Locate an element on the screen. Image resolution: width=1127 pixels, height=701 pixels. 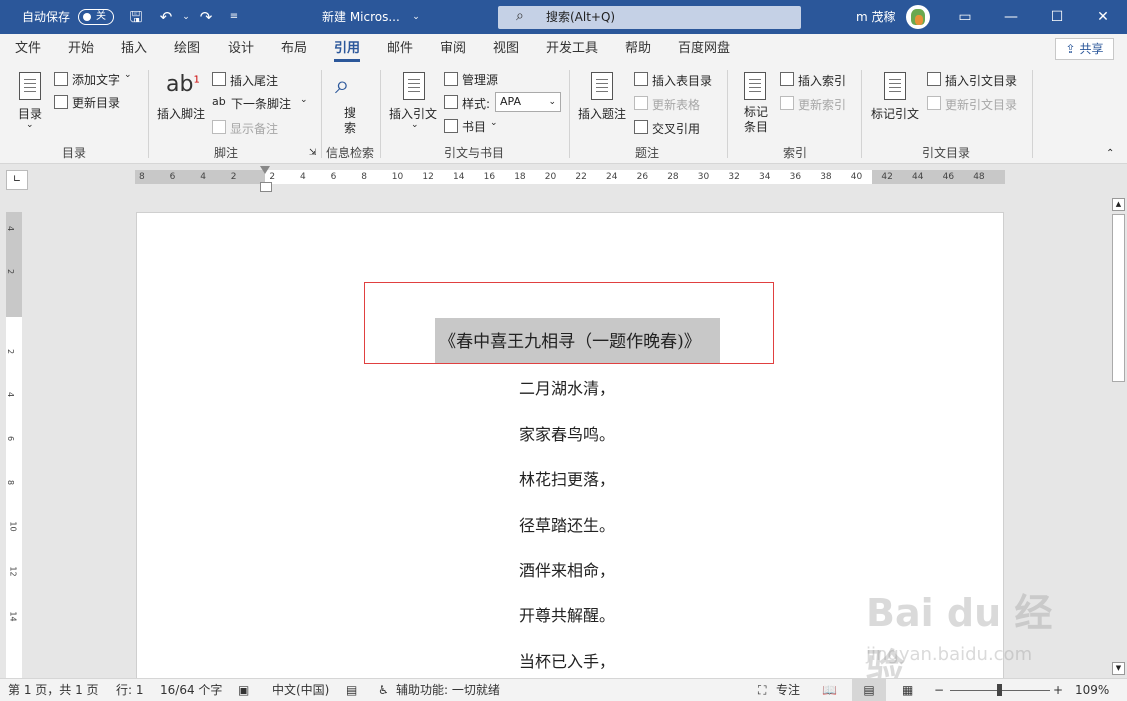
insert-caption-button: 插入题注 is located at coordinates (602, 113).